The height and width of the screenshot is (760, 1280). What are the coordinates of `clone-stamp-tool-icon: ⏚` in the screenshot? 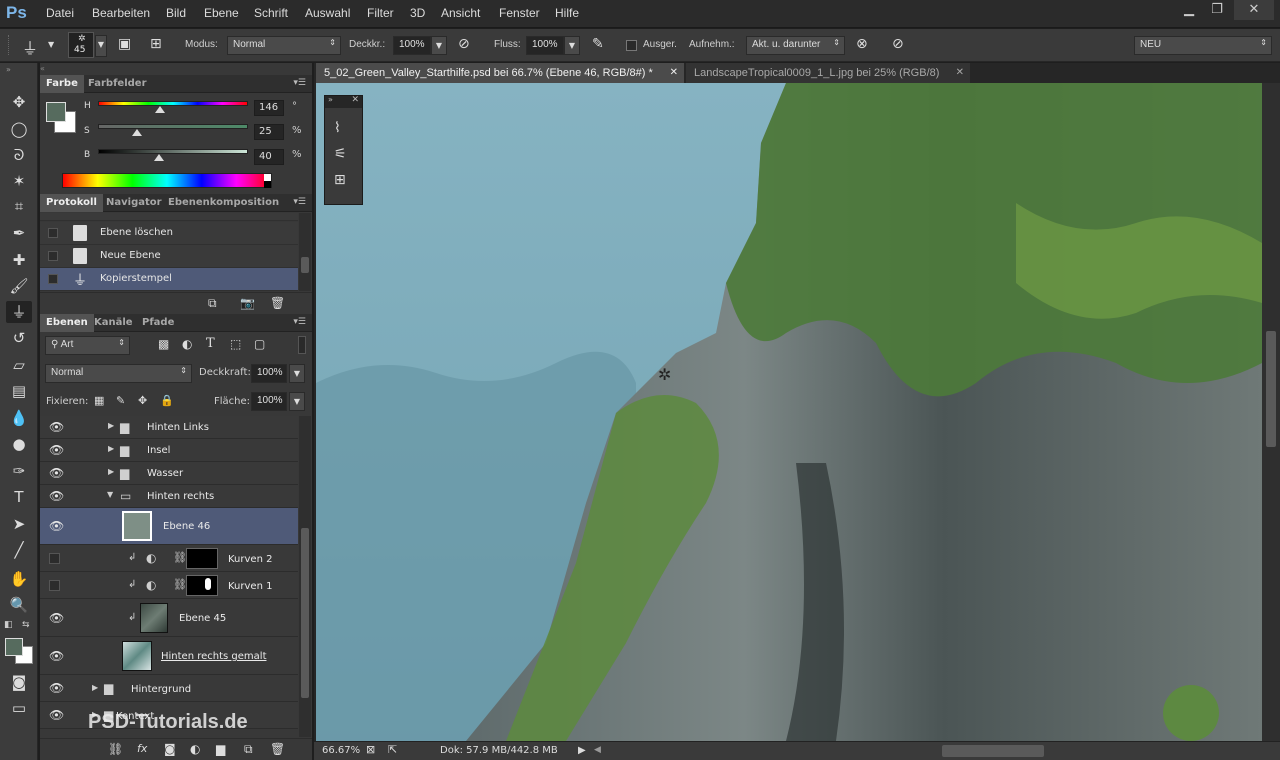 It's located at (19, 312).